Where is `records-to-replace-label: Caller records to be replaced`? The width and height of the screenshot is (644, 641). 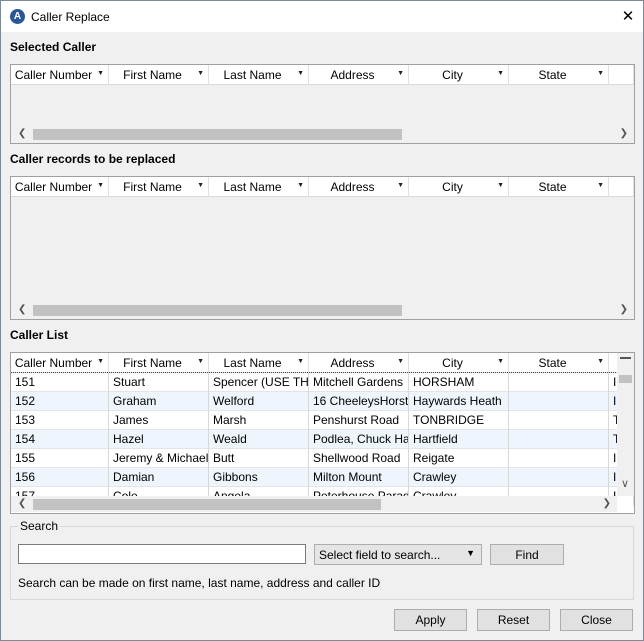 records-to-replace-label: Caller records to be replaced is located at coordinates (93, 159).